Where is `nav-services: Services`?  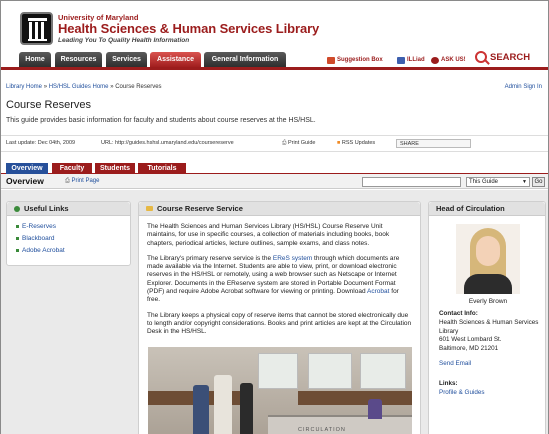 nav-services: Services is located at coordinates (126, 59).